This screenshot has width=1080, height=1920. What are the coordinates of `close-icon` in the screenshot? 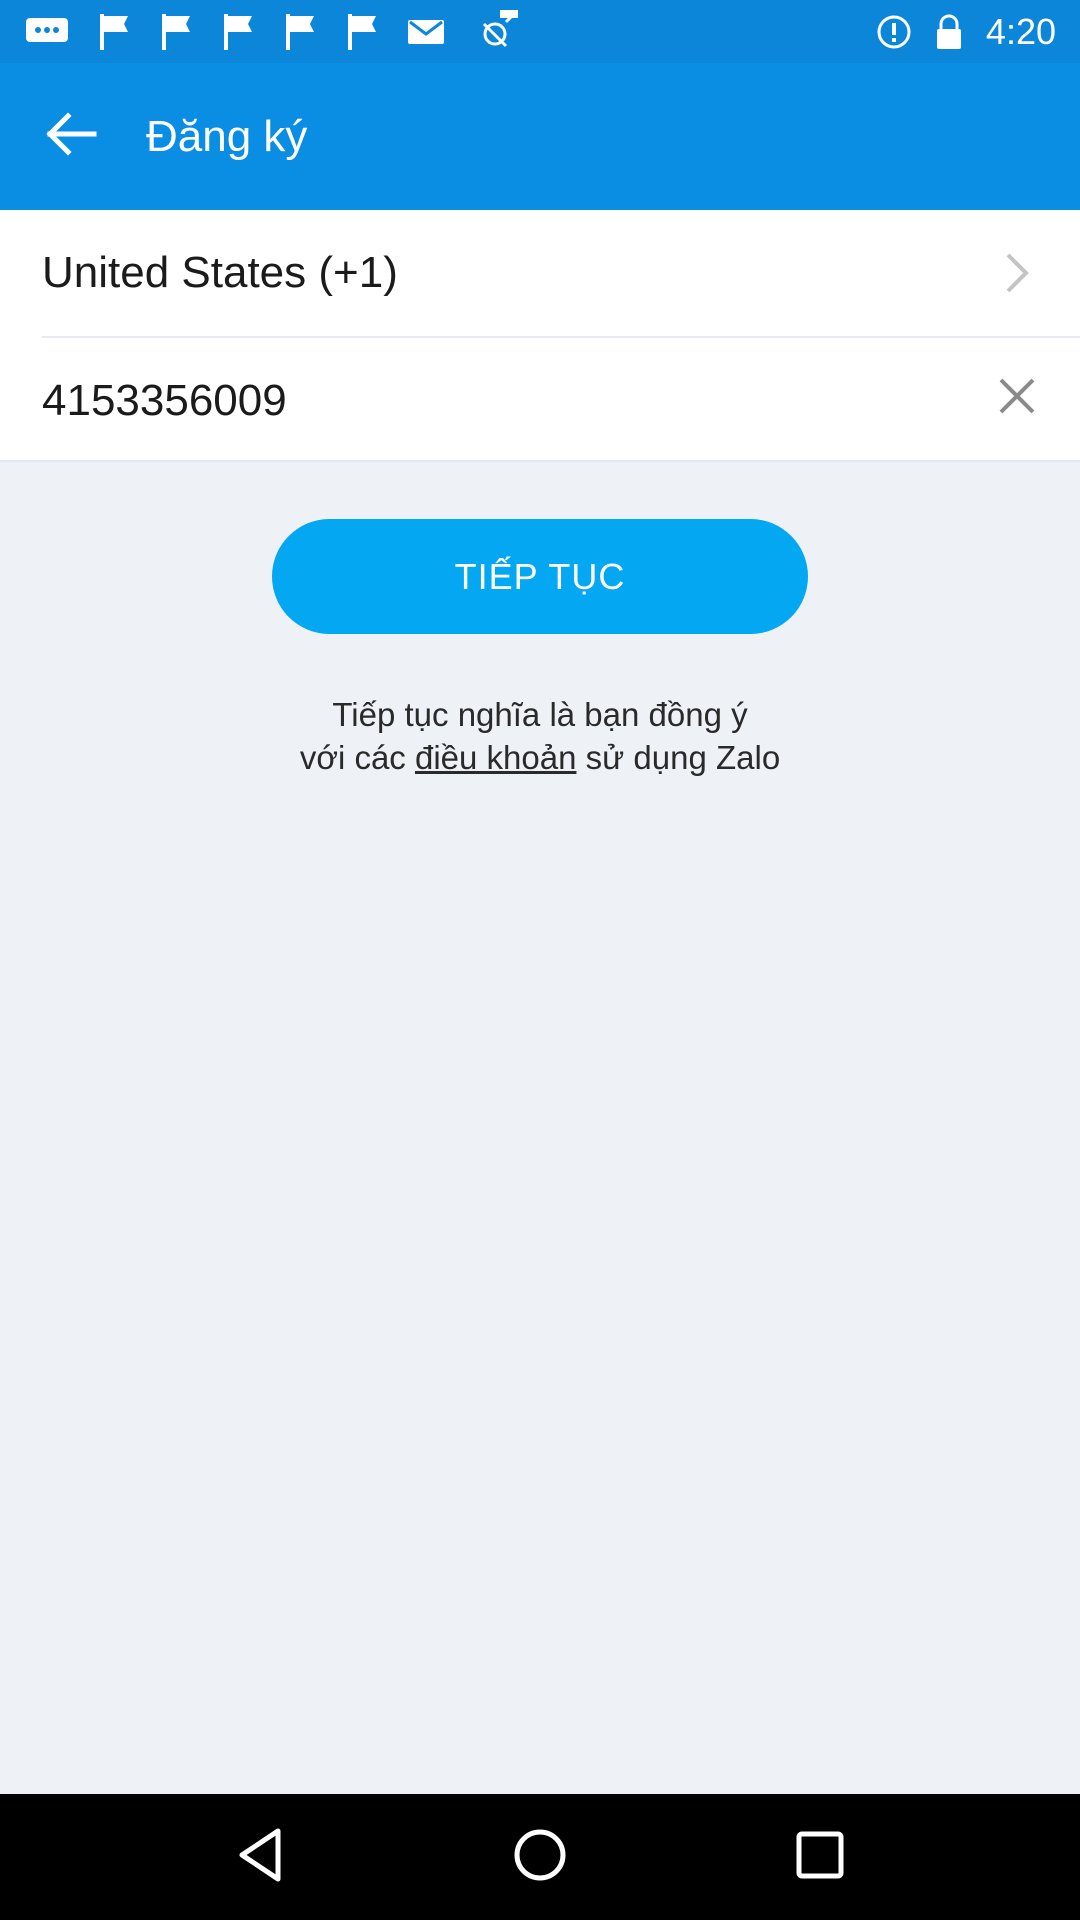 It's located at (1017, 401).